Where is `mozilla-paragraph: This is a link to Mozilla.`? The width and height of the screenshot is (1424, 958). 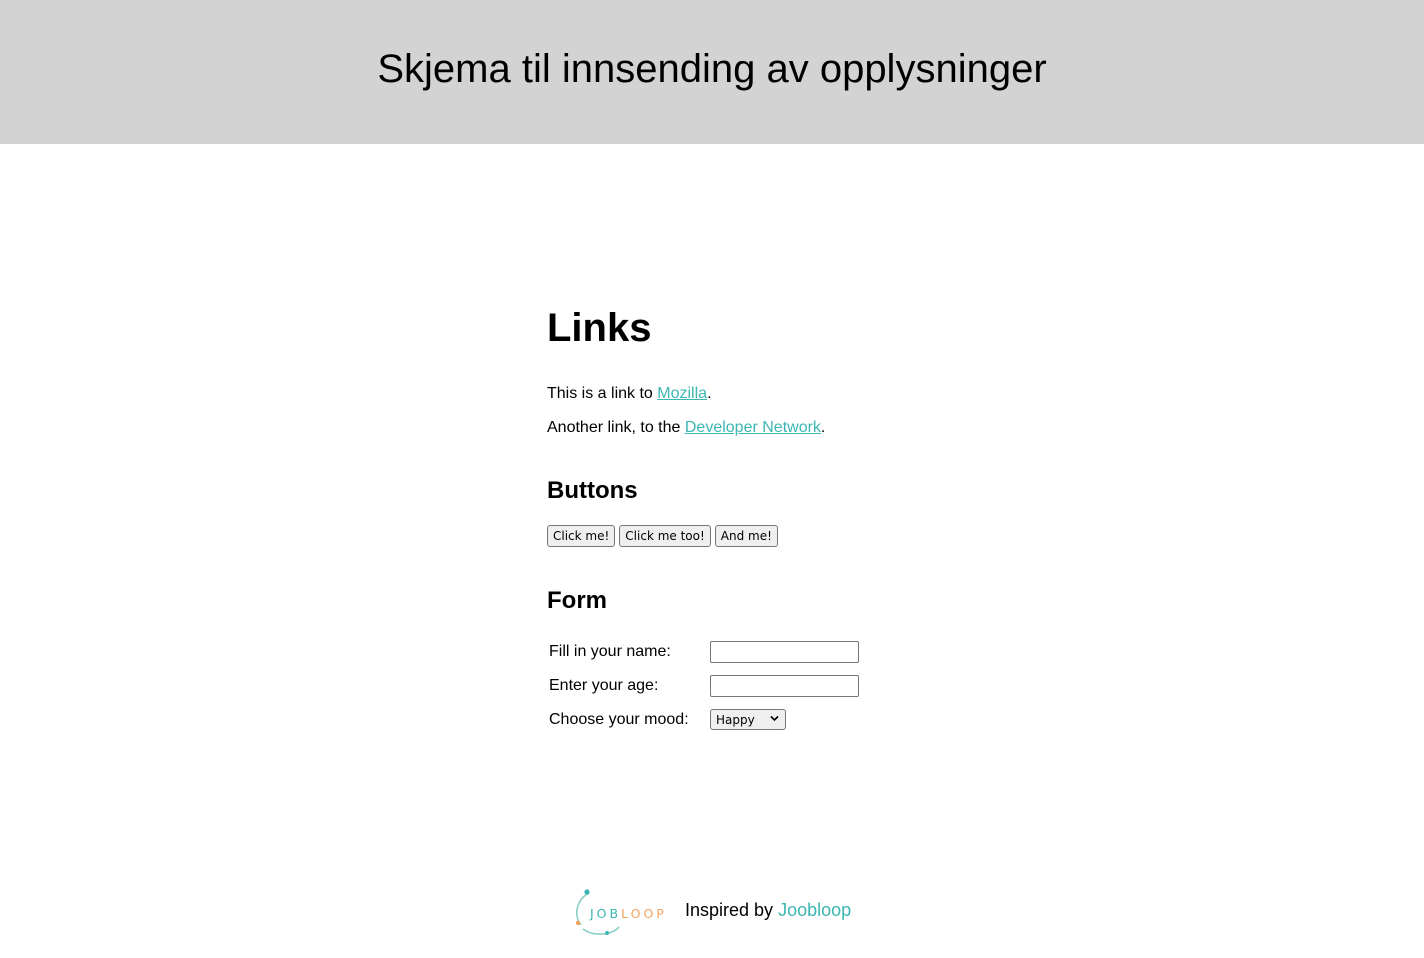
mozilla-paragraph: This is a link to Mozilla. is located at coordinates (629, 394).